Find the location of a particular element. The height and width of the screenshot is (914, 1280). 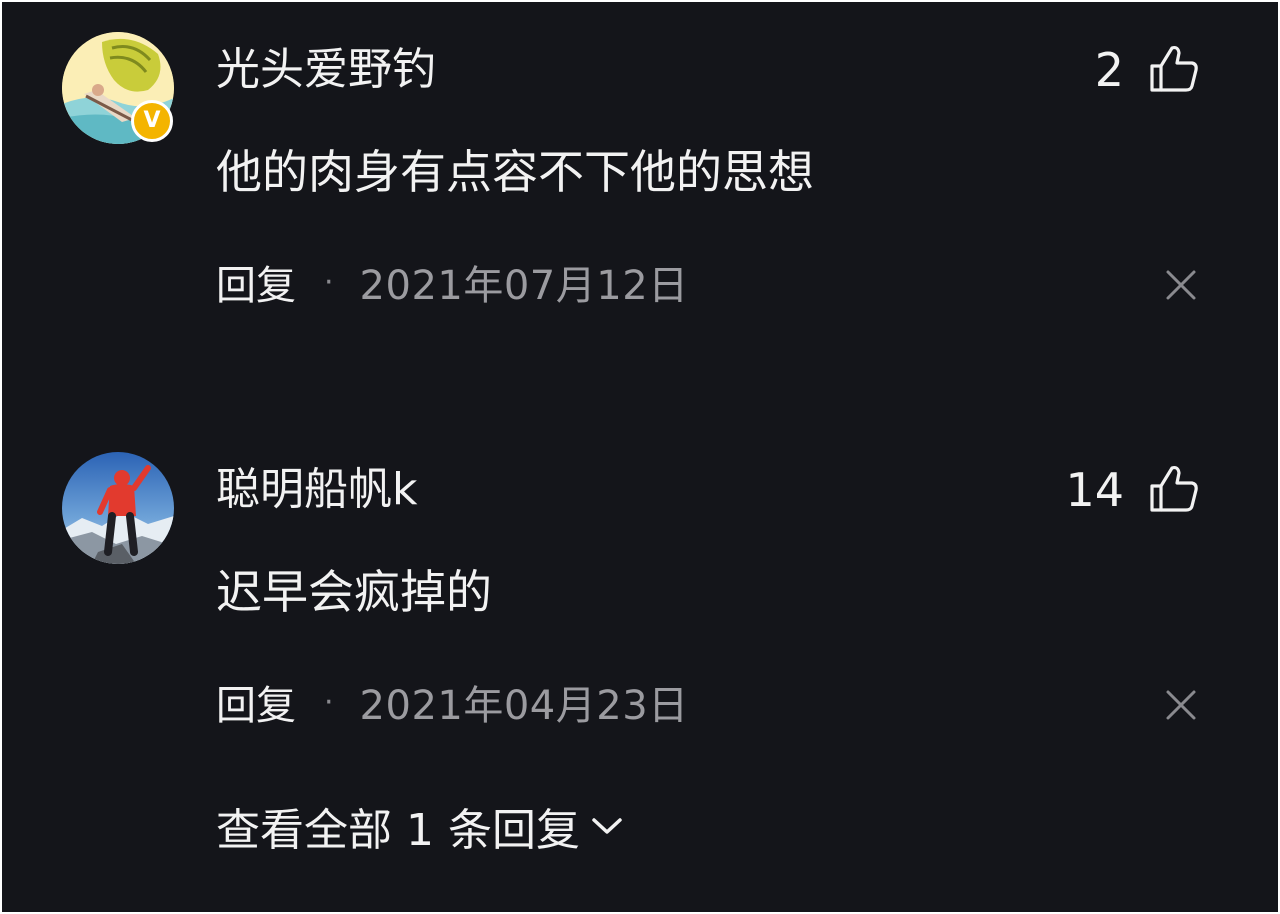

user-avatar is located at coordinates (118, 508).